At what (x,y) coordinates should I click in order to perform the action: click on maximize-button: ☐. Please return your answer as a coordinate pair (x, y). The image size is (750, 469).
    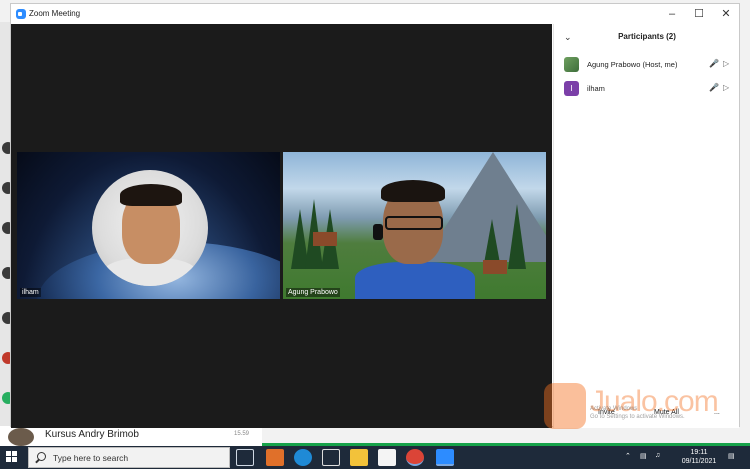
    Looking at the image, I should click on (699, 14).